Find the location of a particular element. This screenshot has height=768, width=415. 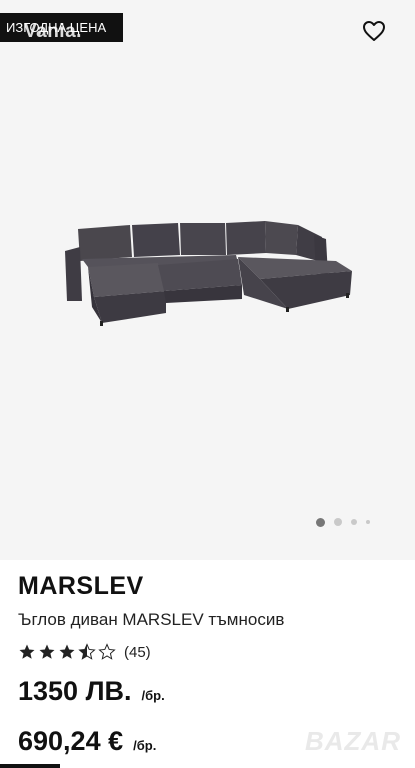

heart-outline-icon is located at coordinates (374, 31).